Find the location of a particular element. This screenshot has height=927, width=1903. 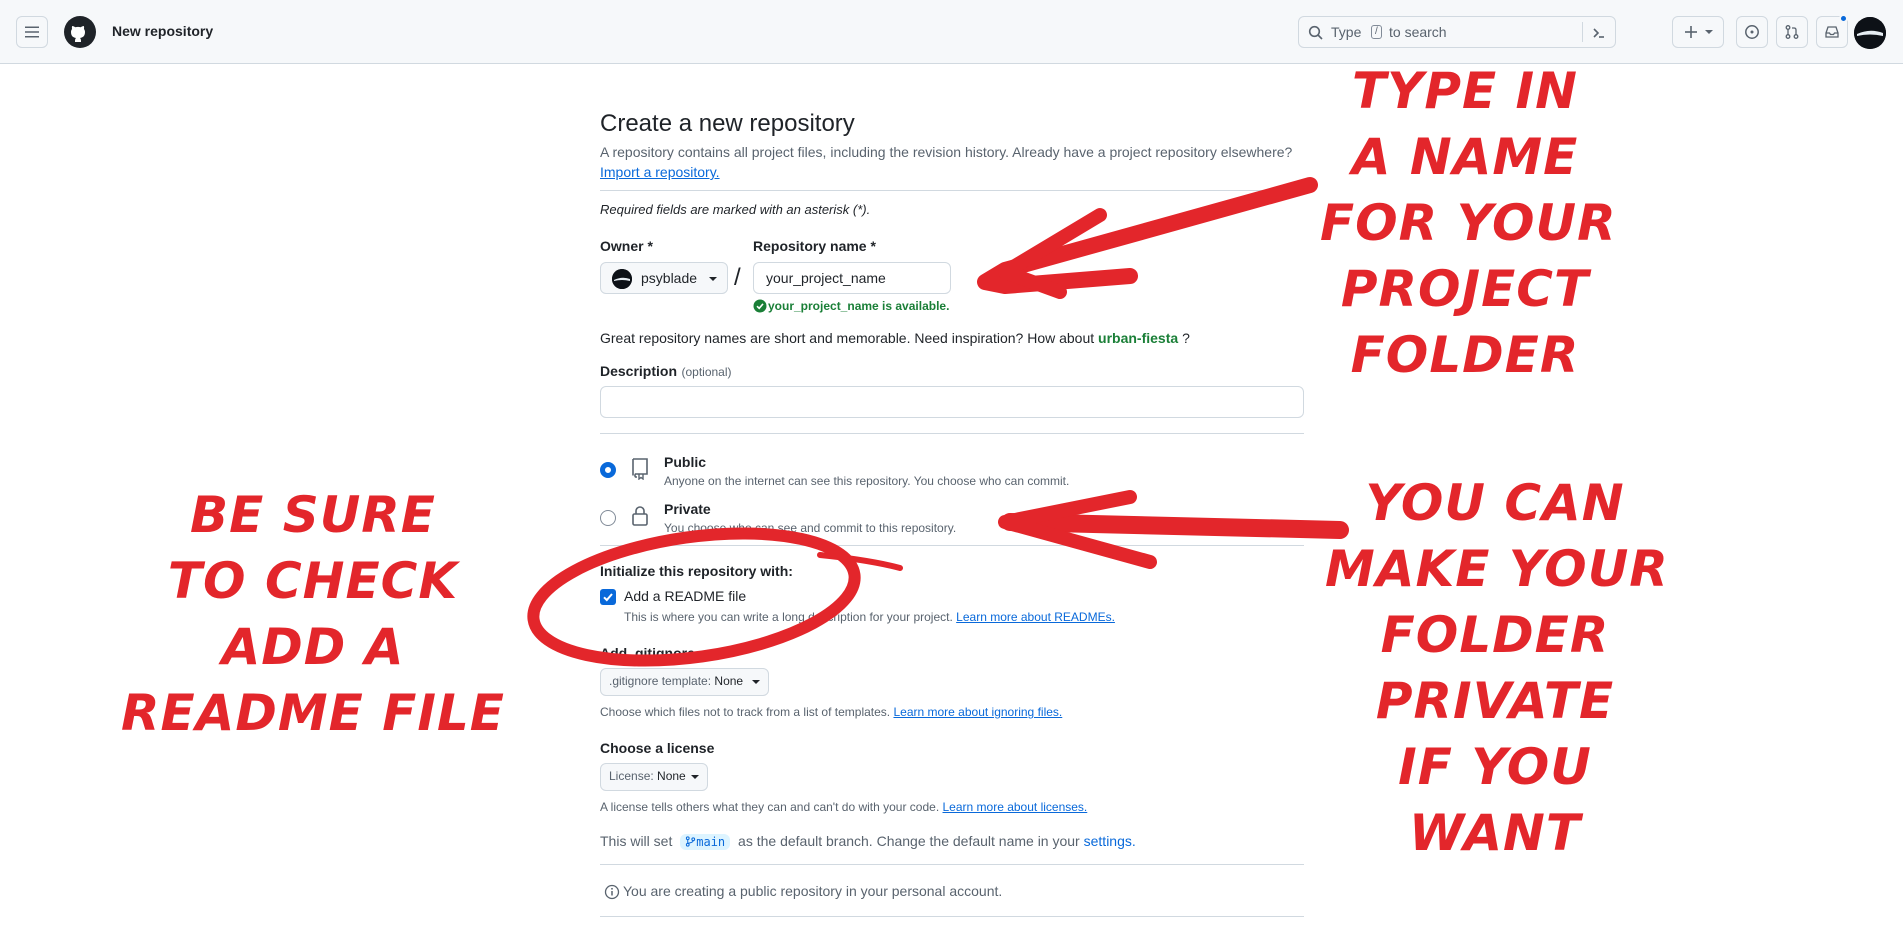

annotation-line: README FILE is located at coordinates (313, 713).